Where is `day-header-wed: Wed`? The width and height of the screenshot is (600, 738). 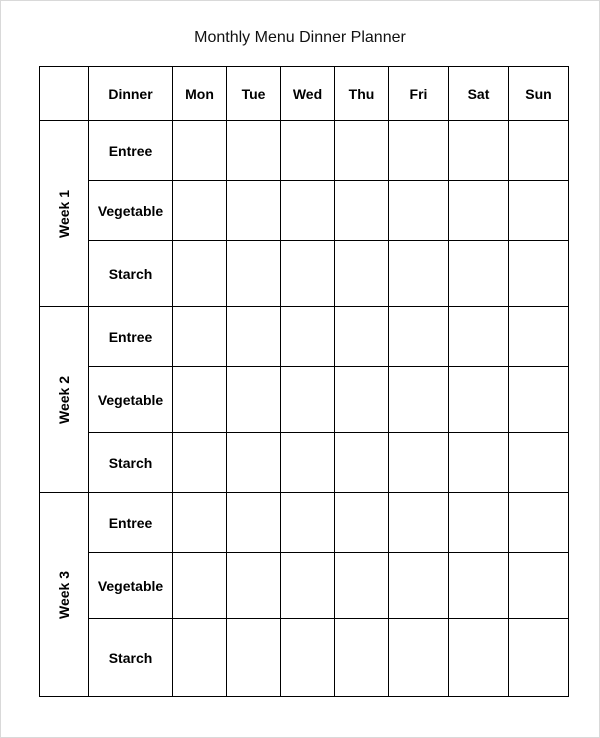 day-header-wed: Wed is located at coordinates (307, 93).